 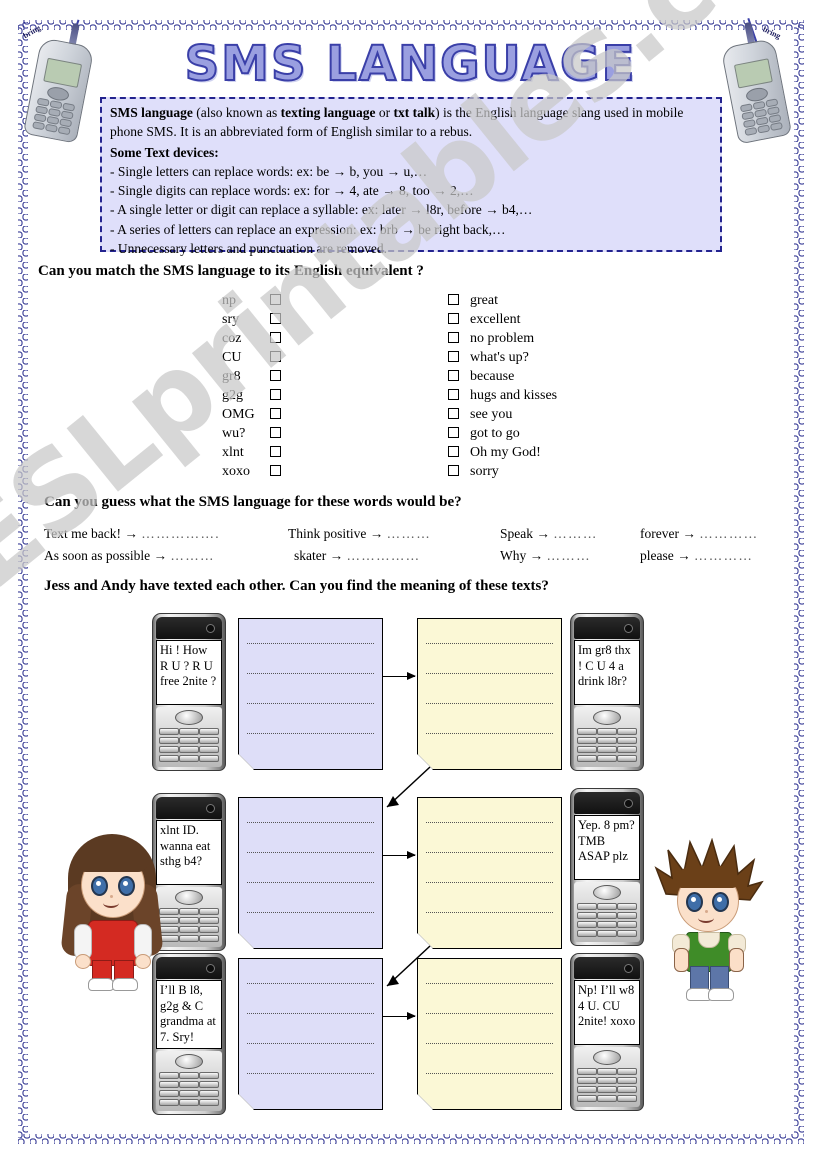 I want to click on english-term: see you, so click(x=491, y=414).